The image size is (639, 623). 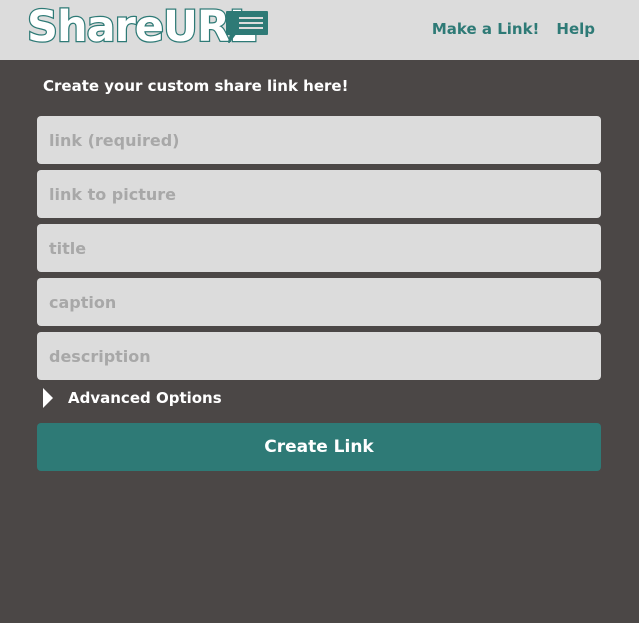 I want to click on expand-triangle-icon, so click(x=48, y=398).